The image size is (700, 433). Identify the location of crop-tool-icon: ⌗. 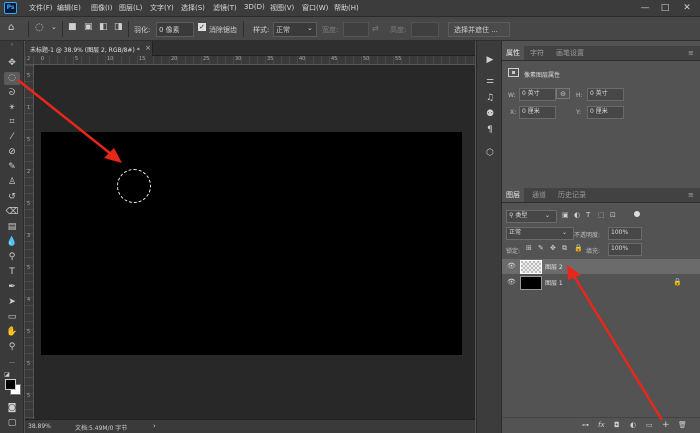
(12, 122).